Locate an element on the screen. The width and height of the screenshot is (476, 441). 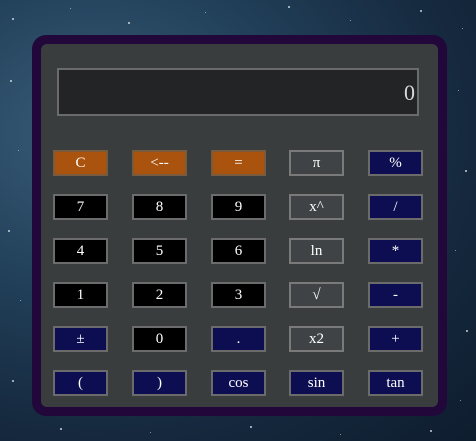
minus-button: - is located at coordinates (395, 295).